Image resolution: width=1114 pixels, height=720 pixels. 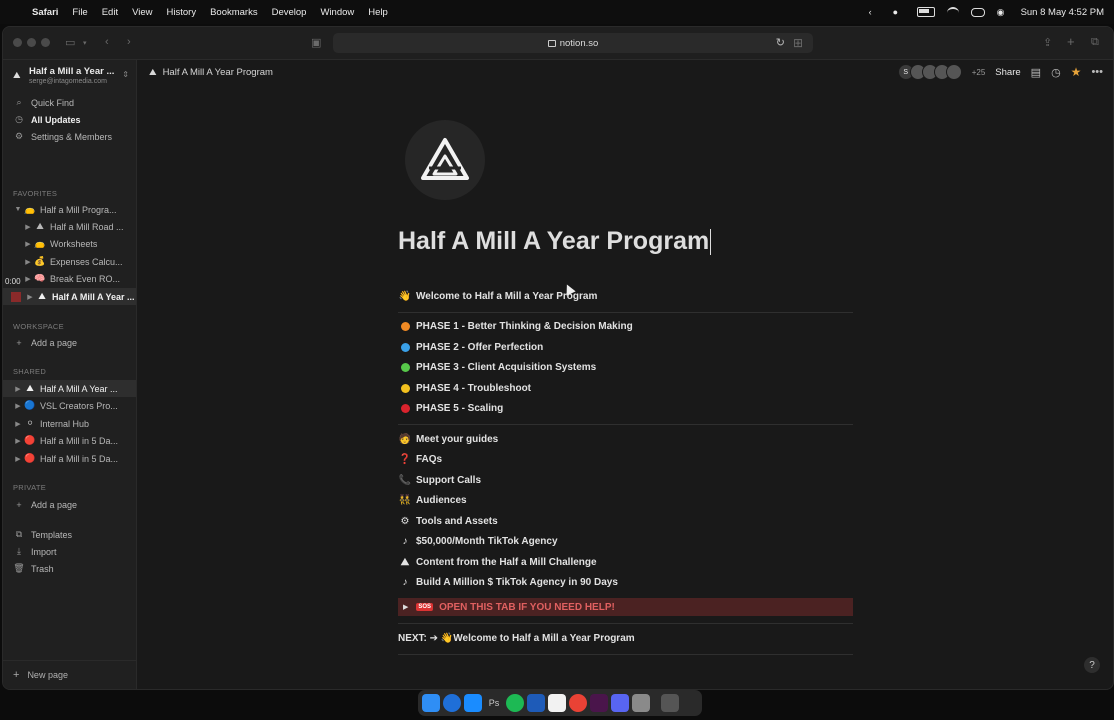 What do you see at coordinates (497, 367) in the screenshot?
I see `phase-3-link: PHASE 3 - Client Acquisition Systems` at bounding box center [497, 367].